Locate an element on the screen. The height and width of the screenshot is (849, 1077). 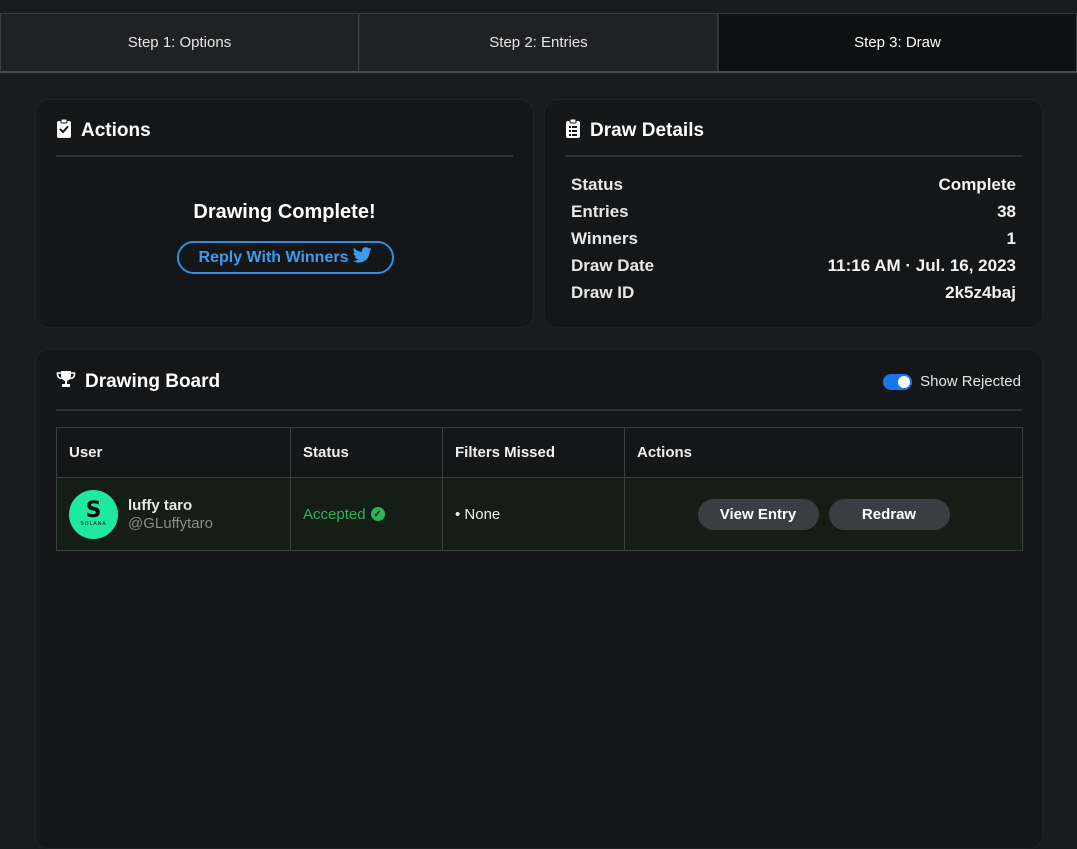
drawing-complete-message: Drawing Complete! is located at coordinates (284, 212).